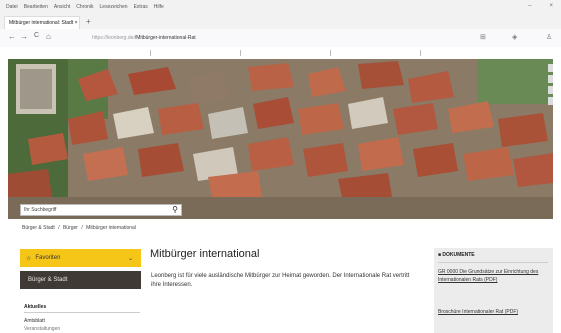  What do you see at coordinates (80, 258) in the screenshot?
I see `favorites-button: ☆ Favoriten ⌄` at bounding box center [80, 258].